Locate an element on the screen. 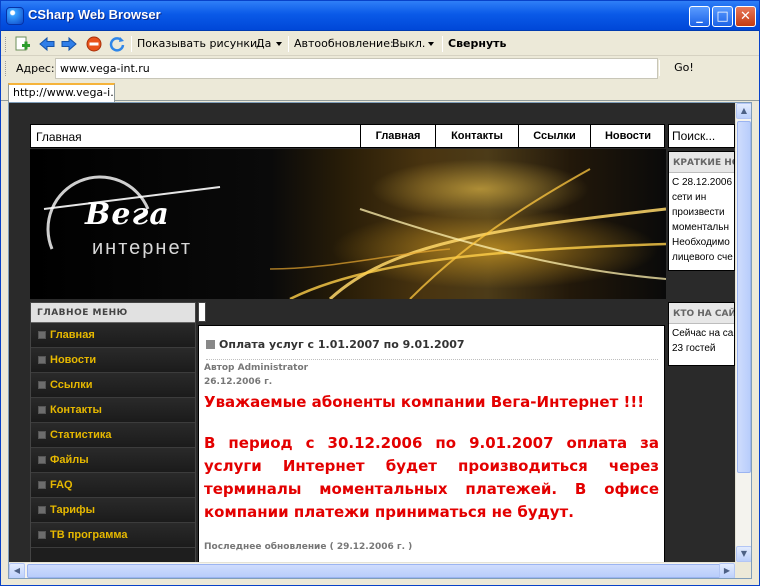 This screenshot has height=586, width=760. menu-item-statistics: Статистика is located at coordinates (113, 435).